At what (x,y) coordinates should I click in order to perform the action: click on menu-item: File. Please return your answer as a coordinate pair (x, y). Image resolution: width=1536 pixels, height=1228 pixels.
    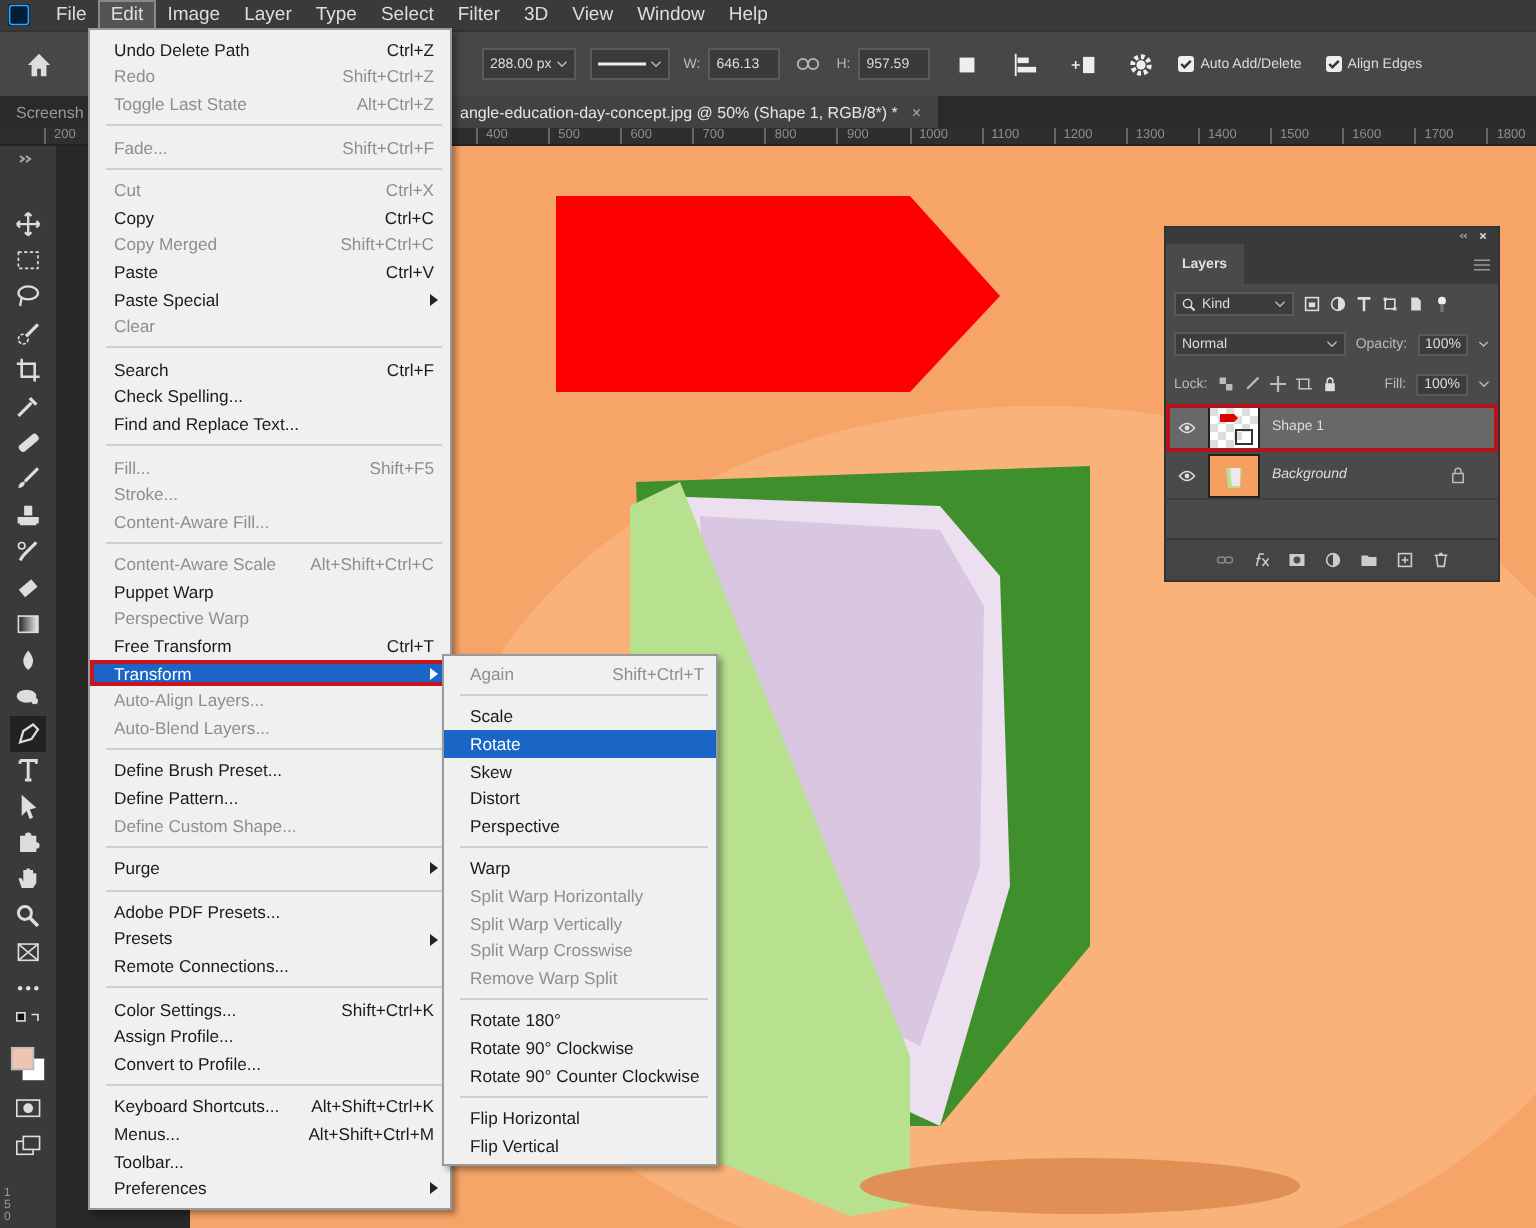
    Looking at the image, I should click on (71, 15).